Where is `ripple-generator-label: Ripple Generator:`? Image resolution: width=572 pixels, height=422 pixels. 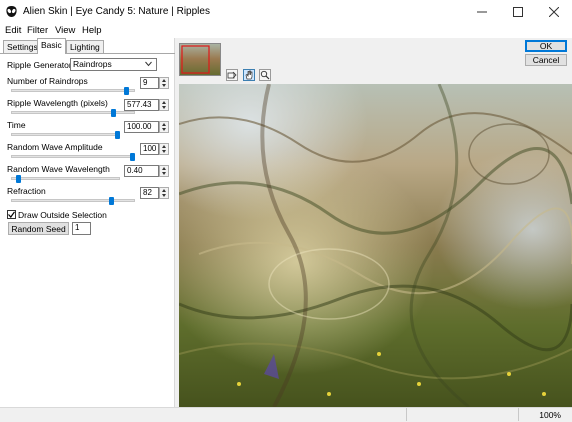
ripple-generator-label: Ripple Generator: is located at coordinates (41, 65).